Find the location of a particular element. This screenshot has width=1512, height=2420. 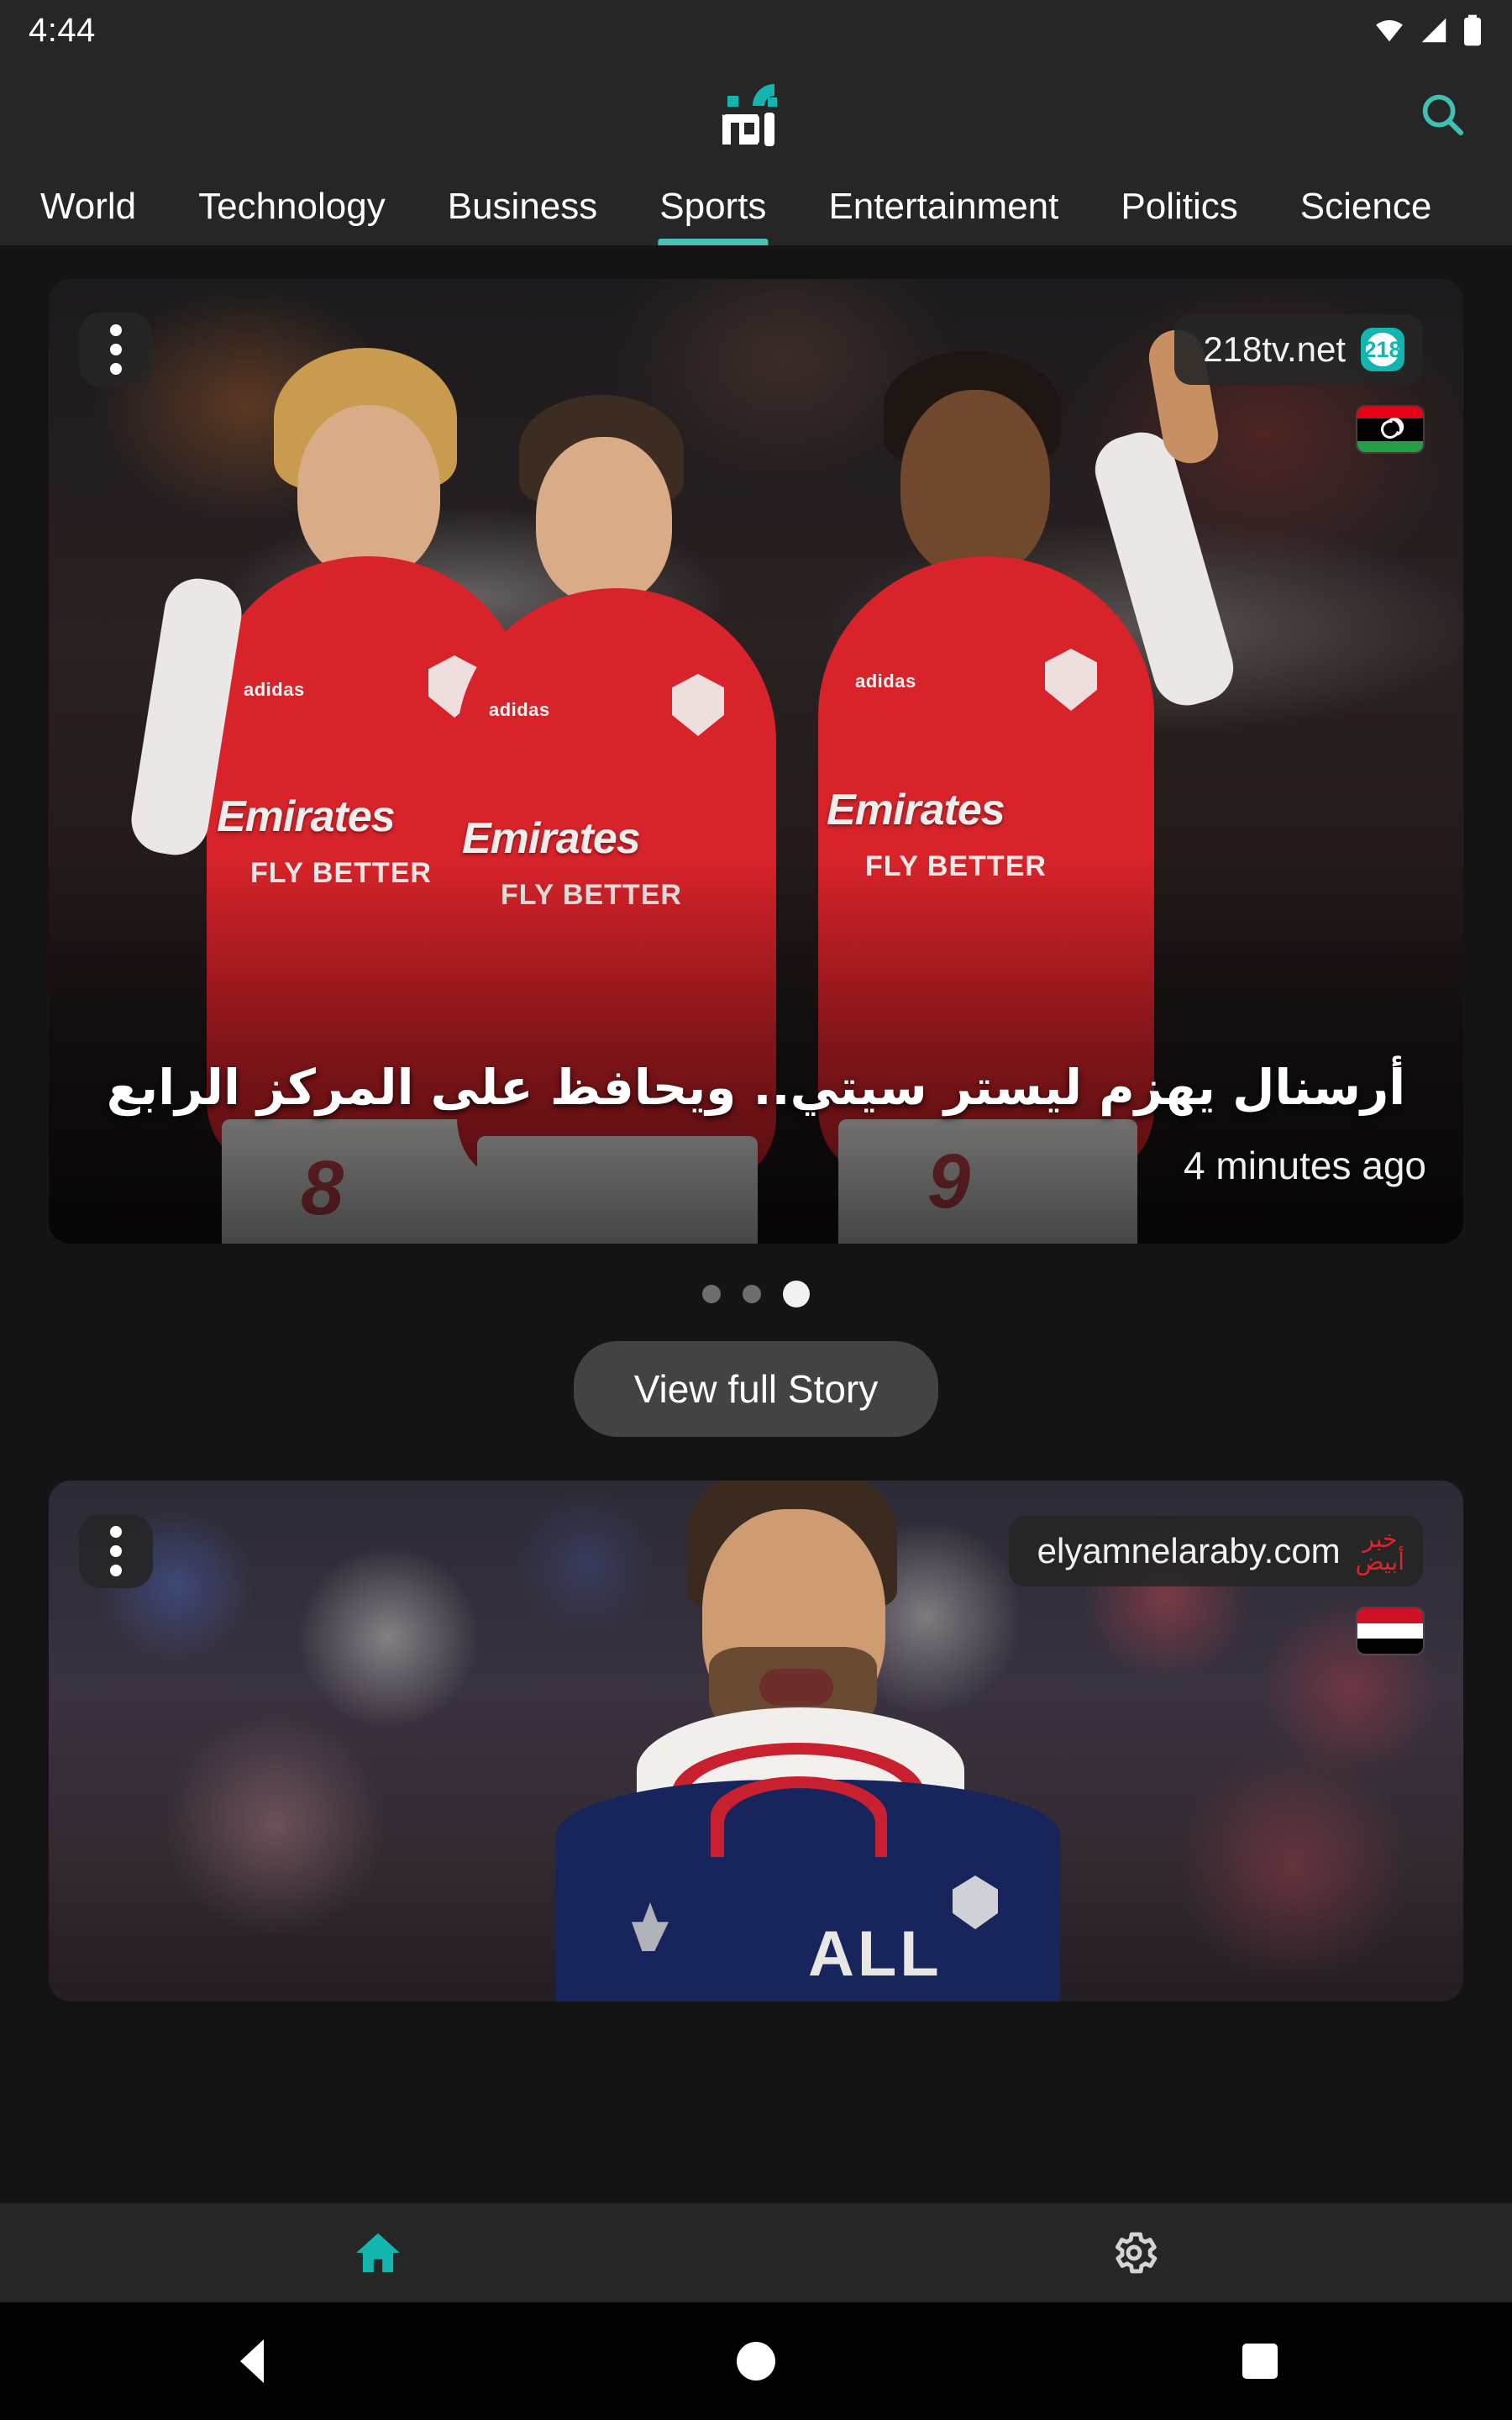

search-icon is located at coordinates (1443, 115).